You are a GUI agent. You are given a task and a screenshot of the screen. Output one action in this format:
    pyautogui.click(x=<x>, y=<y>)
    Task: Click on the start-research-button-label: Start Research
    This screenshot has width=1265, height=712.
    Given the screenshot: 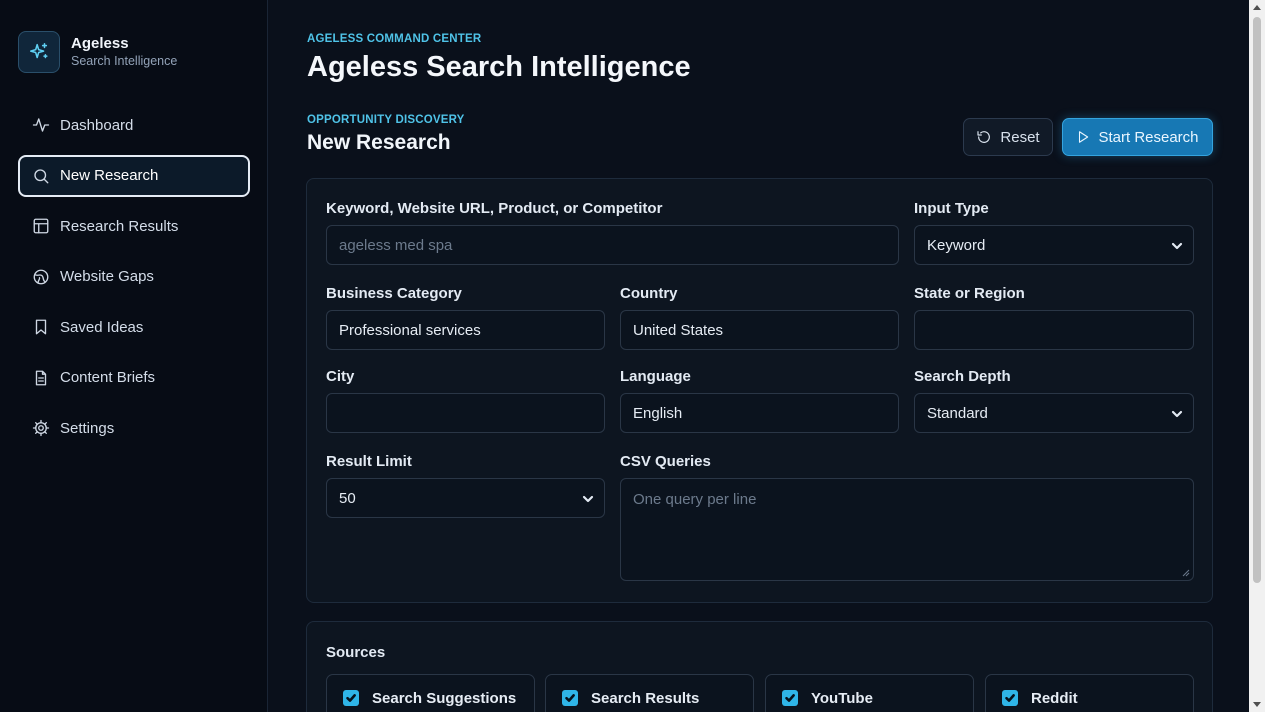 What is the action you would take?
    pyautogui.click(x=1148, y=137)
    